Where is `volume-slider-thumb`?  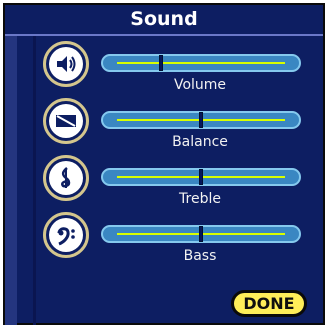
volume-slider-thumb is located at coordinates (160, 63).